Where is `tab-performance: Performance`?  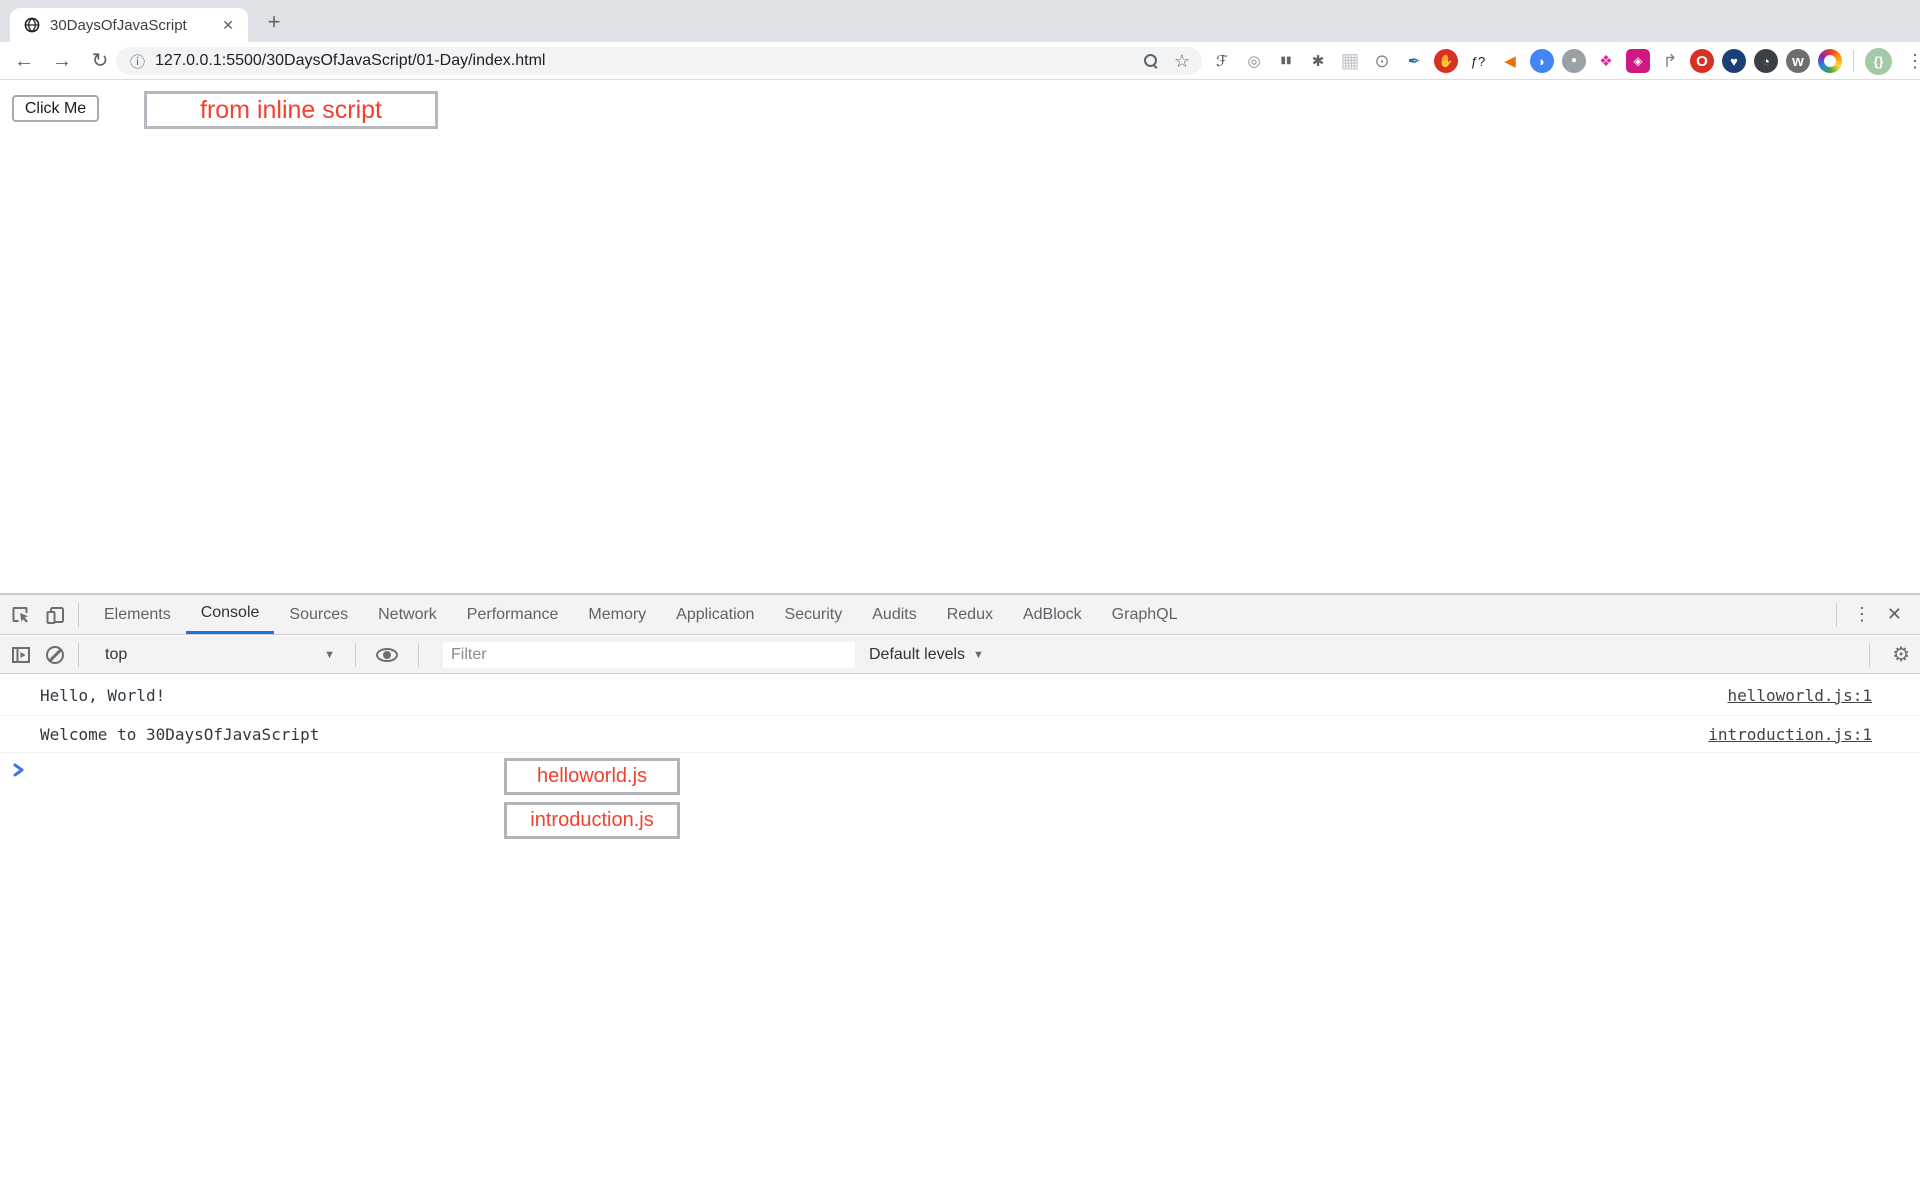
tab-performance: Performance is located at coordinates (513, 614).